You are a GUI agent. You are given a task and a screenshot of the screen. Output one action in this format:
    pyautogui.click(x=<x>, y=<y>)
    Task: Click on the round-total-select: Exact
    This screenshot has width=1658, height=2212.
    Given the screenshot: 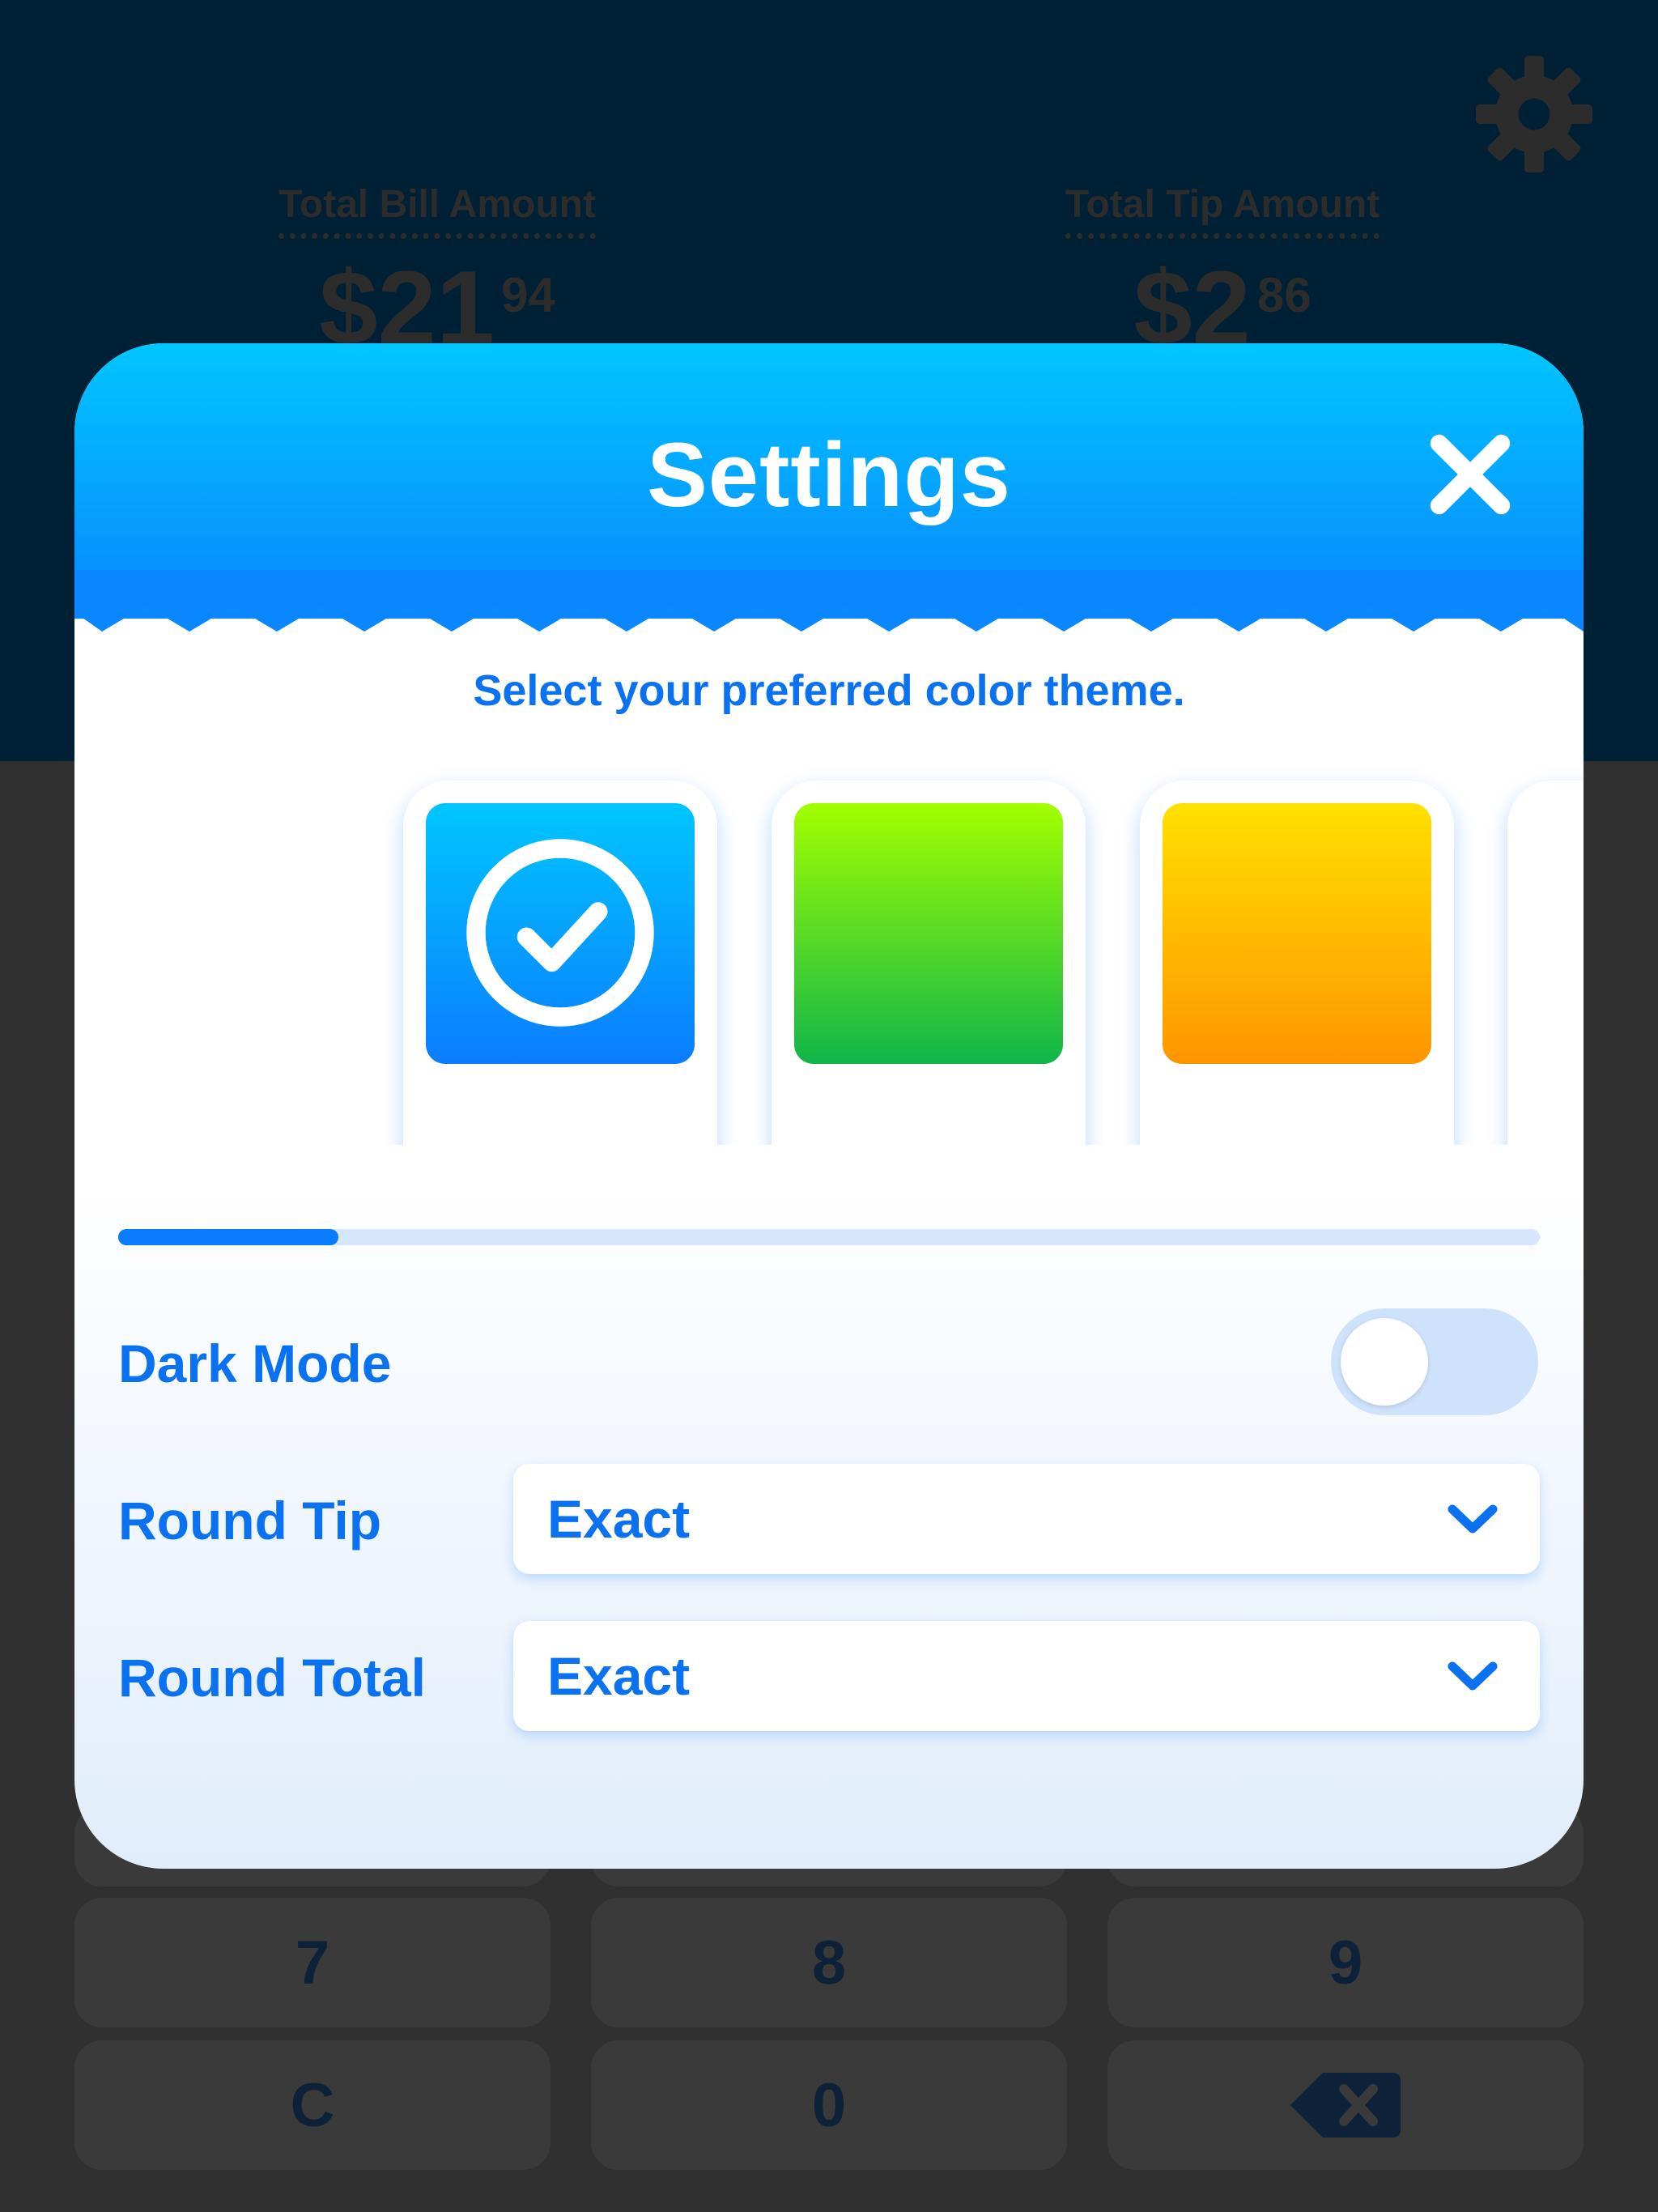 What is the action you would take?
    pyautogui.click(x=1026, y=1676)
    